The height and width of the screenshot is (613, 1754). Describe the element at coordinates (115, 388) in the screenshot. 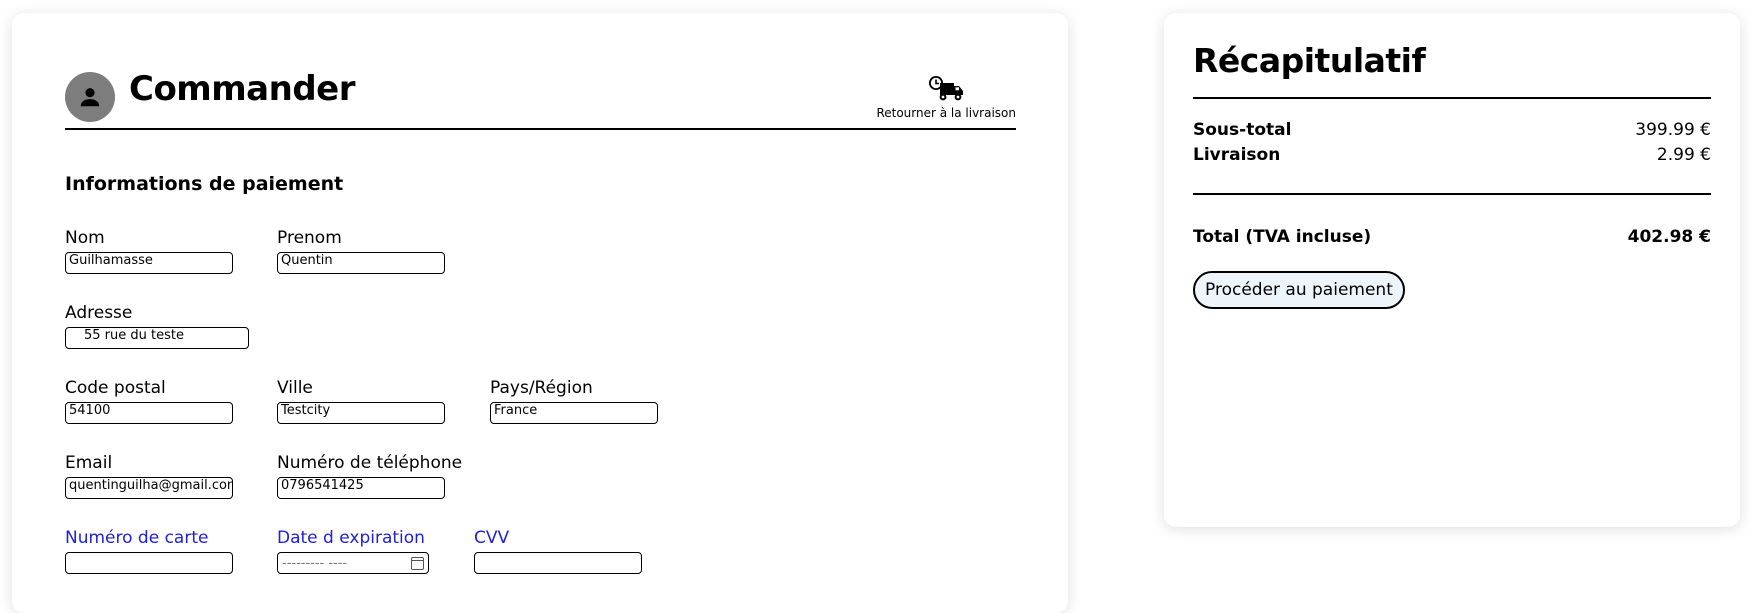

I see `code-postal-label: Code postal` at that location.